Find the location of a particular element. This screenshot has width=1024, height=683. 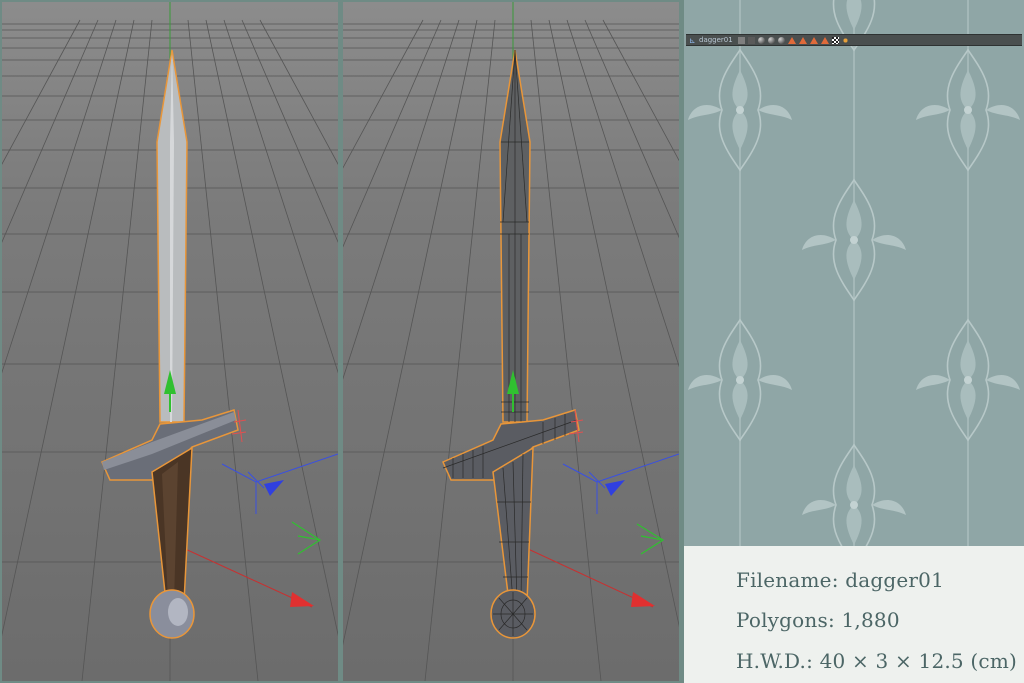

dimensions-label: H.W.D.: is located at coordinates (775, 661).